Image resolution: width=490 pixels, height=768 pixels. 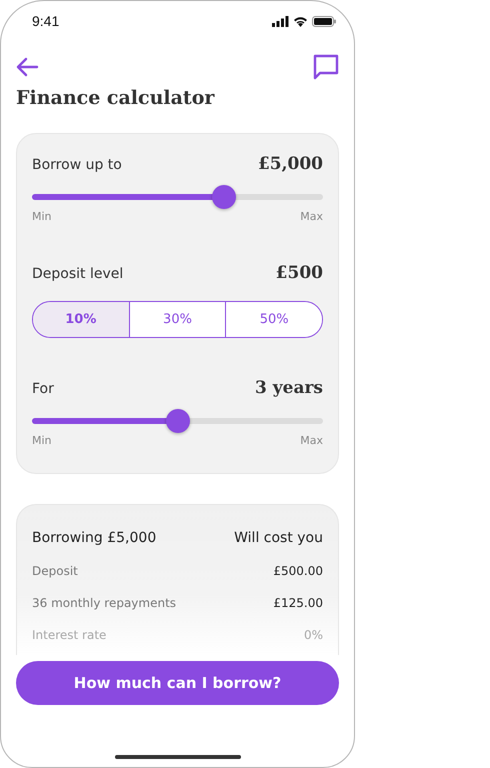 I want to click on back-icon, so click(x=27, y=67).